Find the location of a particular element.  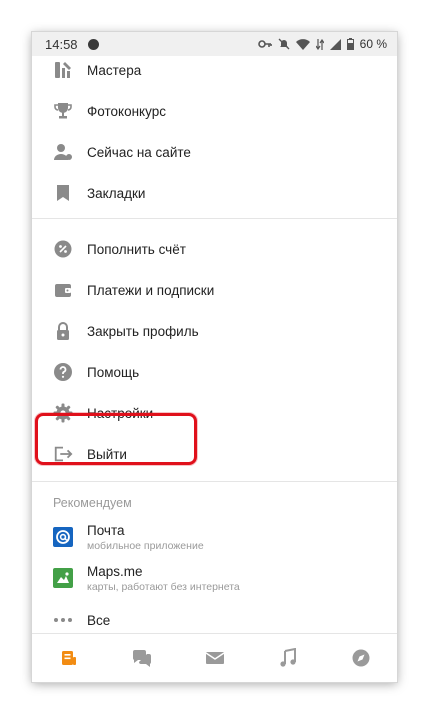

menu-item-label: Мастера is located at coordinates (114, 70).